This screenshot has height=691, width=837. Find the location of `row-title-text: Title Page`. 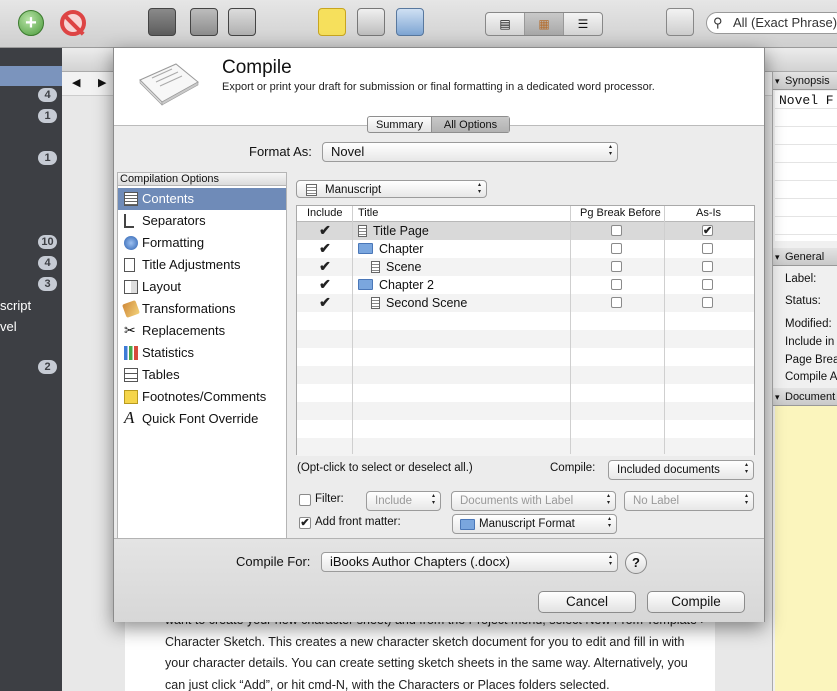

row-title-text: Title Page is located at coordinates (401, 231).